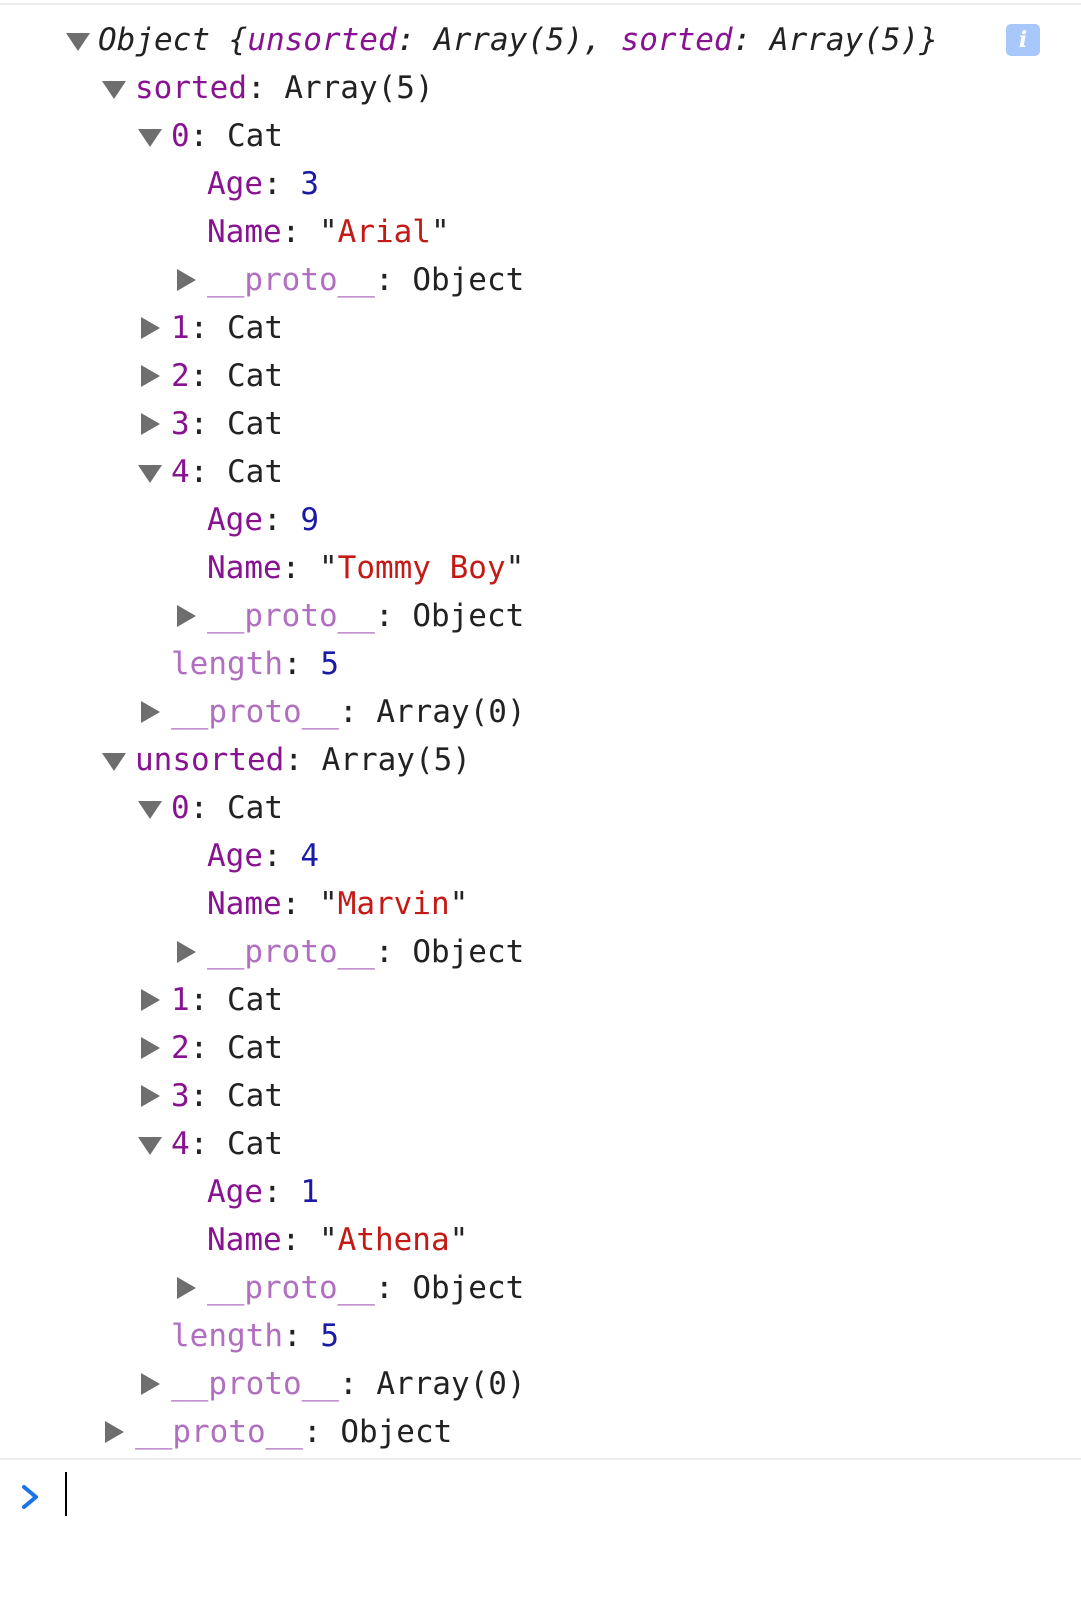 The width and height of the screenshot is (1081, 1600). Describe the element at coordinates (451, 712) in the screenshot. I see `proto-value: Array(0)` at that location.